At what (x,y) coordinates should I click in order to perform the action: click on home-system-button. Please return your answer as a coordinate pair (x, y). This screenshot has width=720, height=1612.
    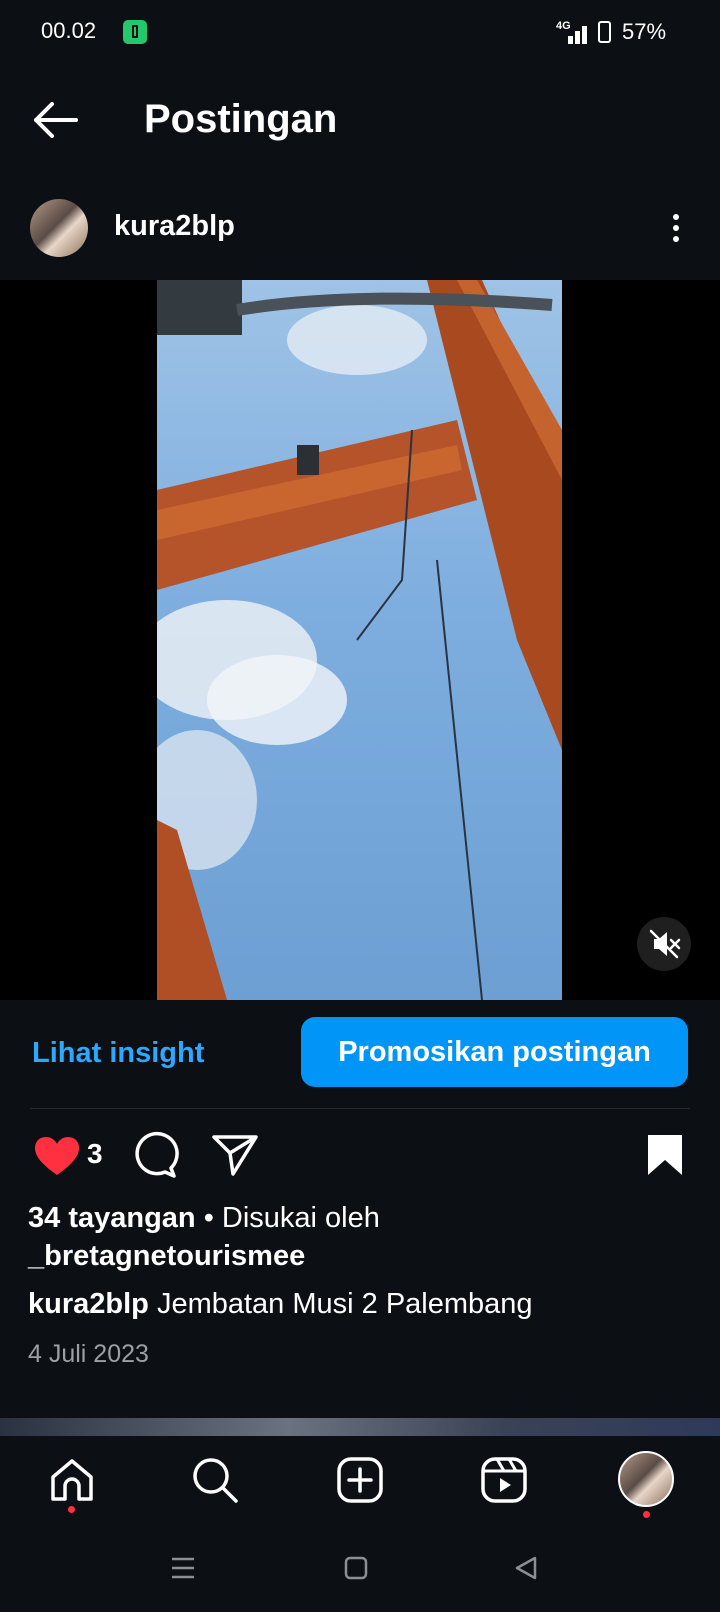
    Looking at the image, I should click on (356, 1568).